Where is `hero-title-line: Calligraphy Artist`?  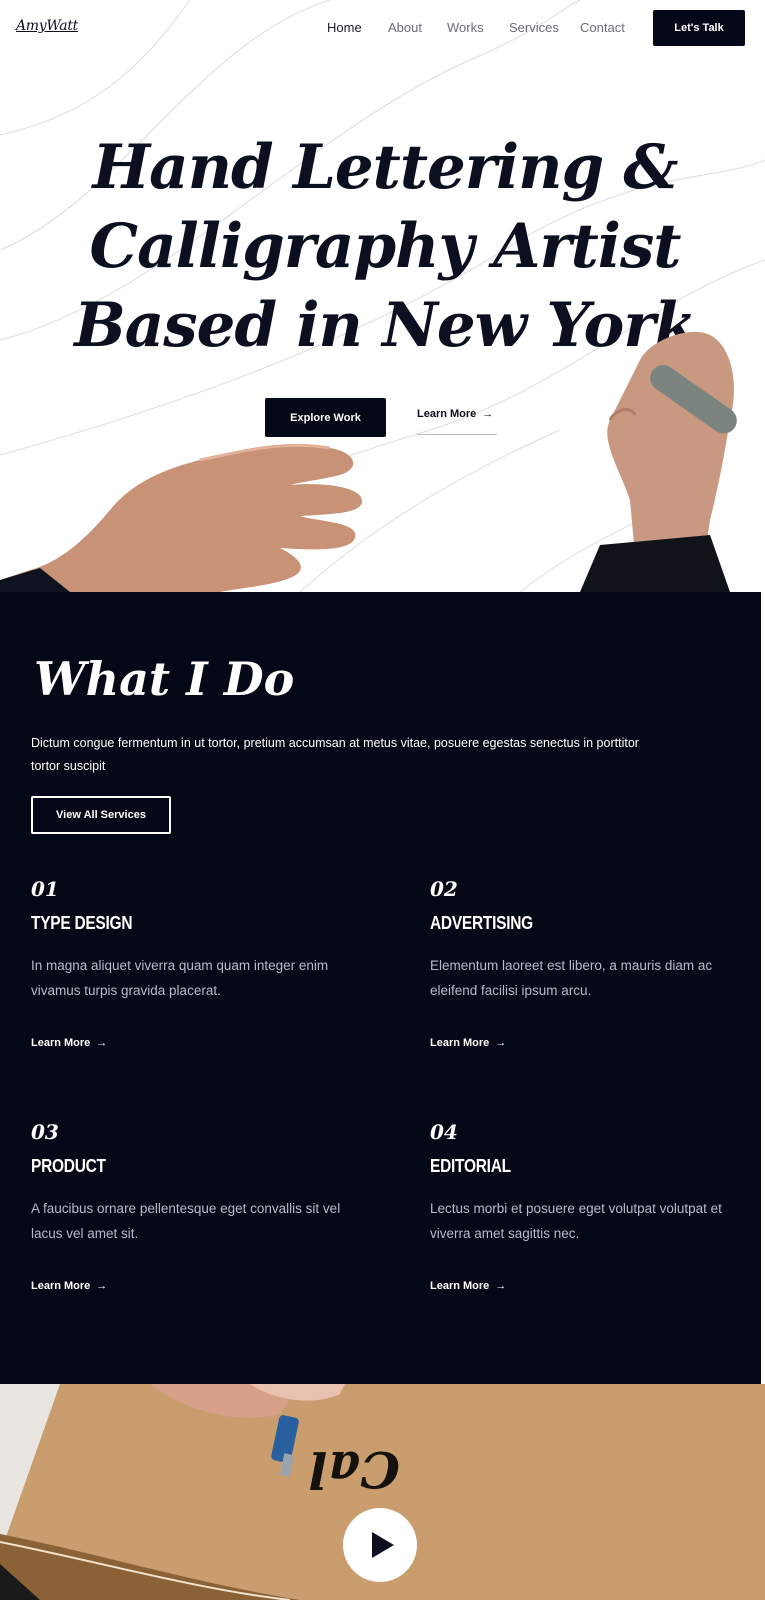 hero-title-line: Calligraphy Artist is located at coordinates (385, 246).